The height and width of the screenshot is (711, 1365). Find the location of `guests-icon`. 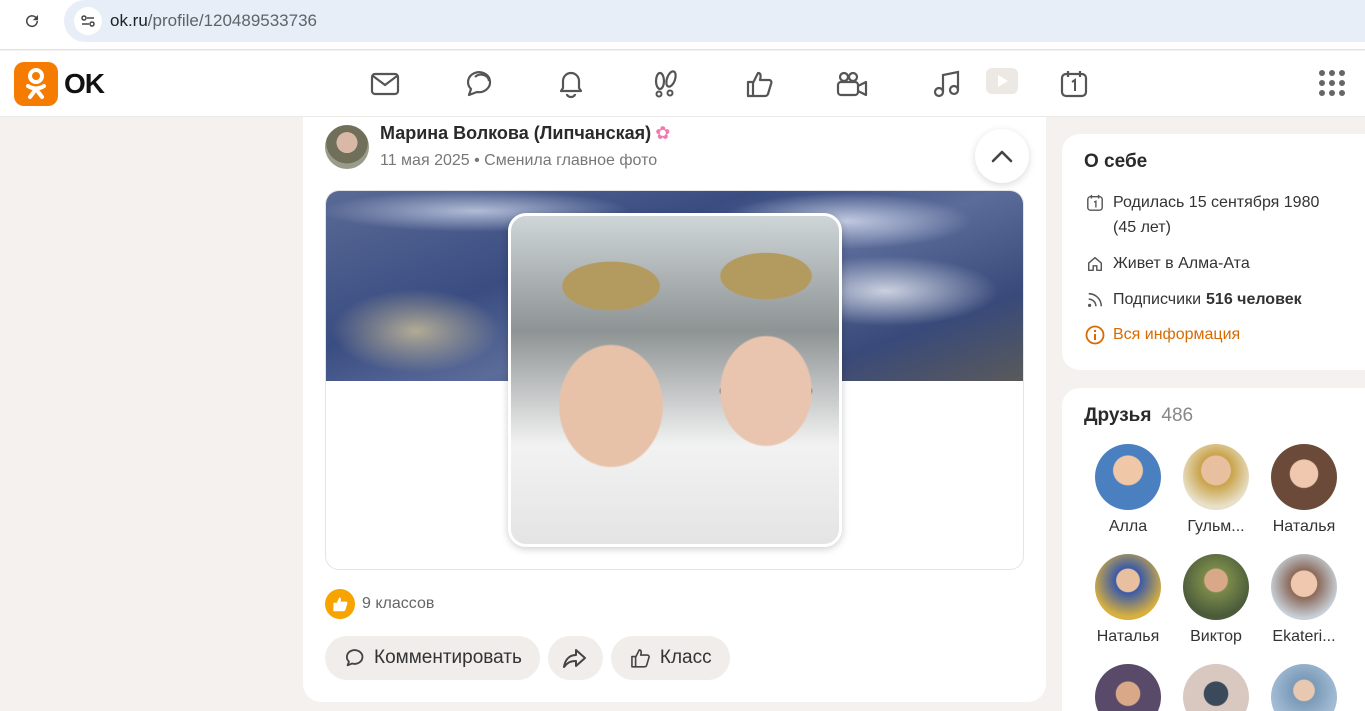

guests-icon is located at coordinates (665, 84).